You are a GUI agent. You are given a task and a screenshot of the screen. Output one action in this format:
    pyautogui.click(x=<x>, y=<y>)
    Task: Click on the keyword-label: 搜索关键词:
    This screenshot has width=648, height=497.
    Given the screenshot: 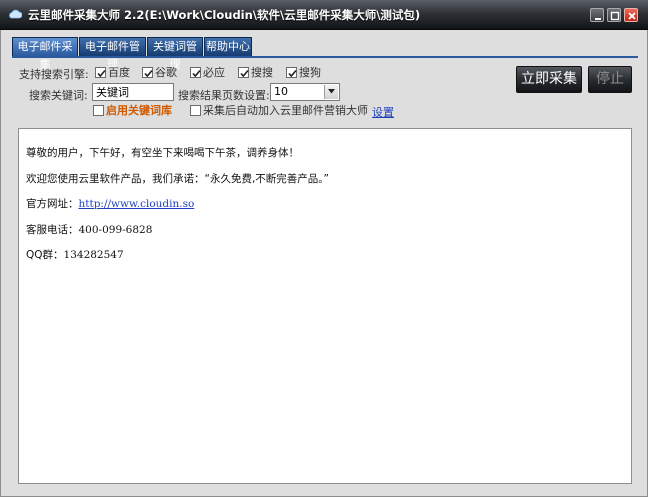 What is the action you would take?
    pyautogui.click(x=58, y=95)
    